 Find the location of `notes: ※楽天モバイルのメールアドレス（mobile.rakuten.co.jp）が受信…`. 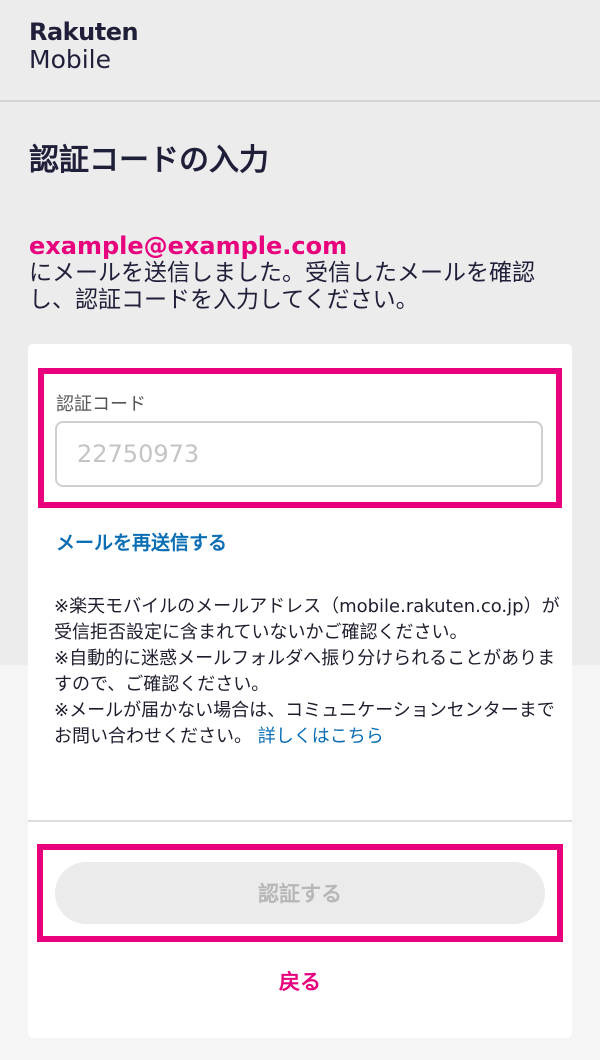

notes: ※楽天モバイルのメールアドレス（mobile.rakuten.co.jp）が受信… is located at coordinates (309, 672).